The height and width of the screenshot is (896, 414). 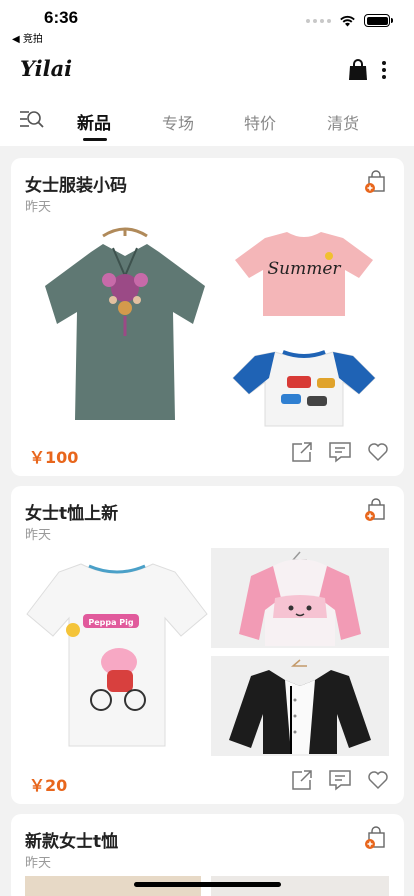 What do you see at coordinates (54, 457) in the screenshot?
I see `product-price: ￥100` at bounding box center [54, 457].